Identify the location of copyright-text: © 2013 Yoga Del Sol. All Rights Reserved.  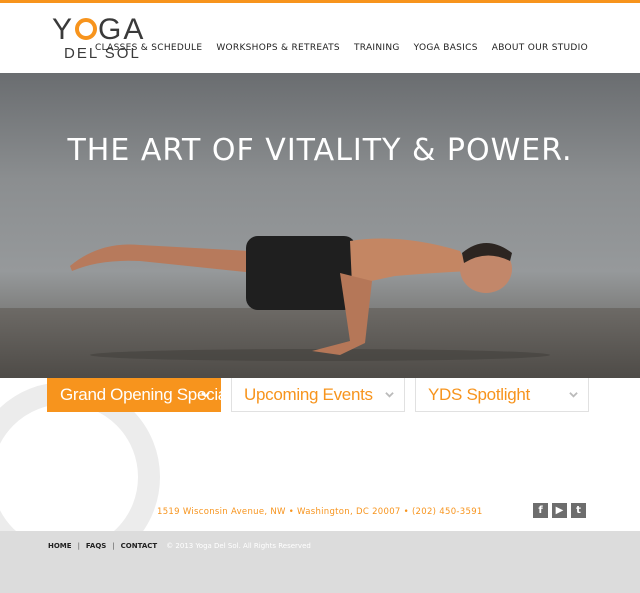
(238, 546).